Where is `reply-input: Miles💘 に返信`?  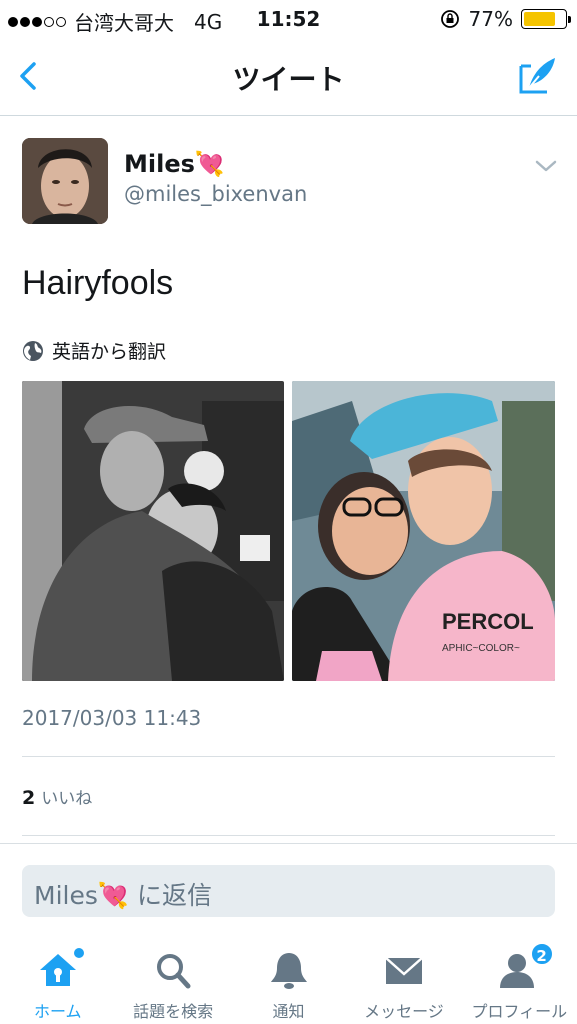 reply-input: Miles💘 に返信 is located at coordinates (288, 891).